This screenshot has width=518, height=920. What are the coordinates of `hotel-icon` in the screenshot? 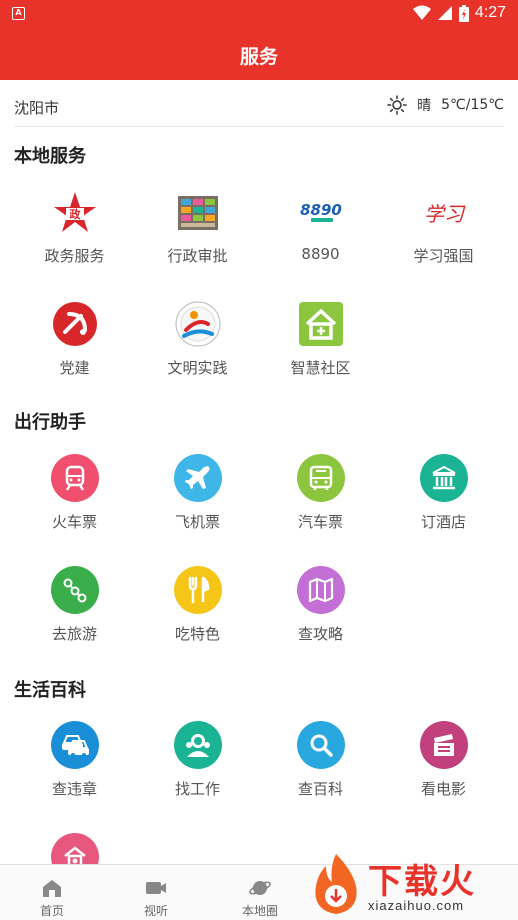 It's located at (444, 478).